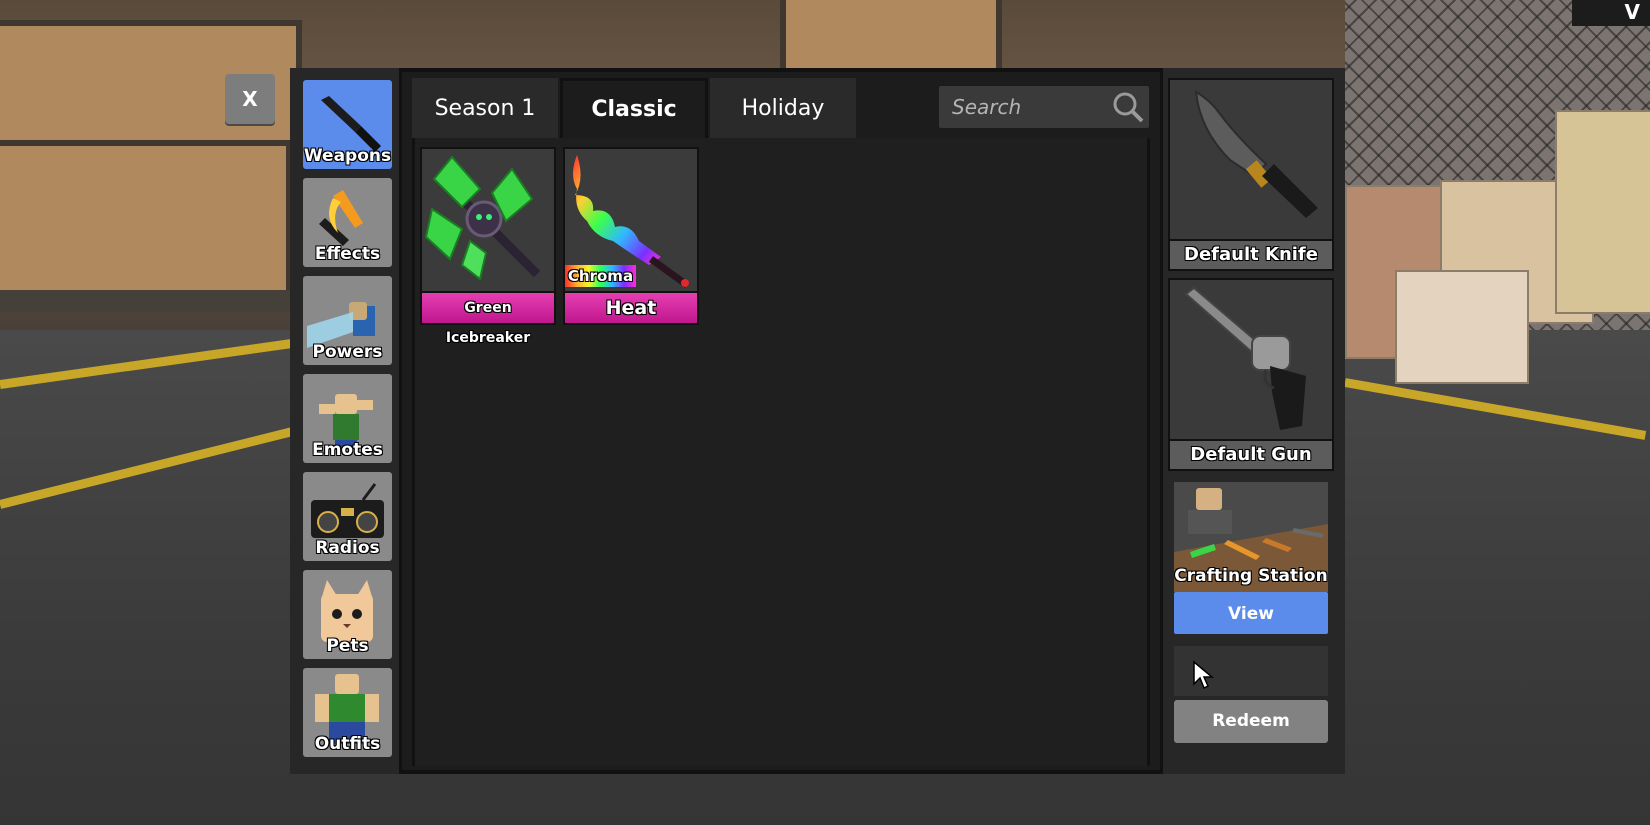 This screenshot has width=1650, height=825. Describe the element at coordinates (347, 254) in the screenshot. I see `category-label: Effects` at that location.